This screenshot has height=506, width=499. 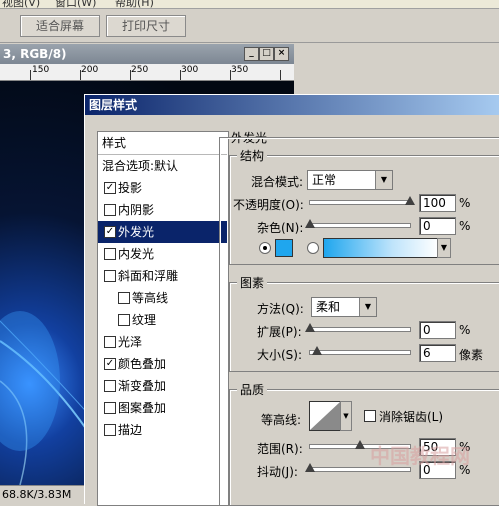 I want to click on menu-item-window: 窗口(W), so click(x=75, y=4).